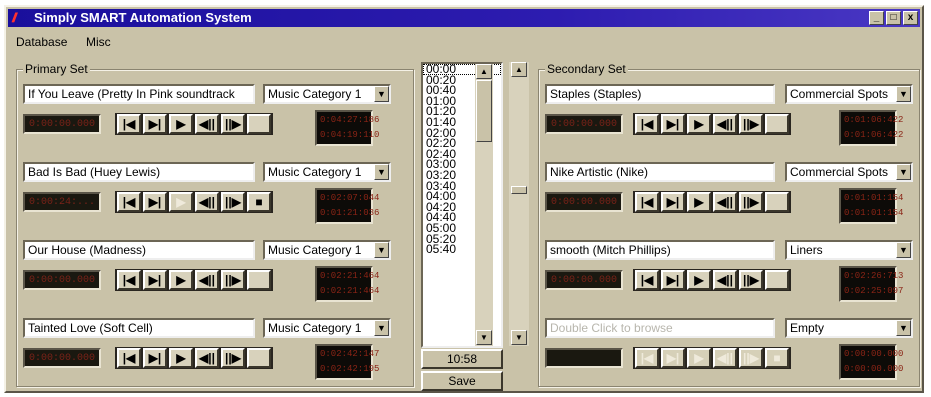 The image size is (931, 397). Describe the element at coordinates (660, 94) in the screenshot. I see `track-title-field: Staples (Staples)` at that location.